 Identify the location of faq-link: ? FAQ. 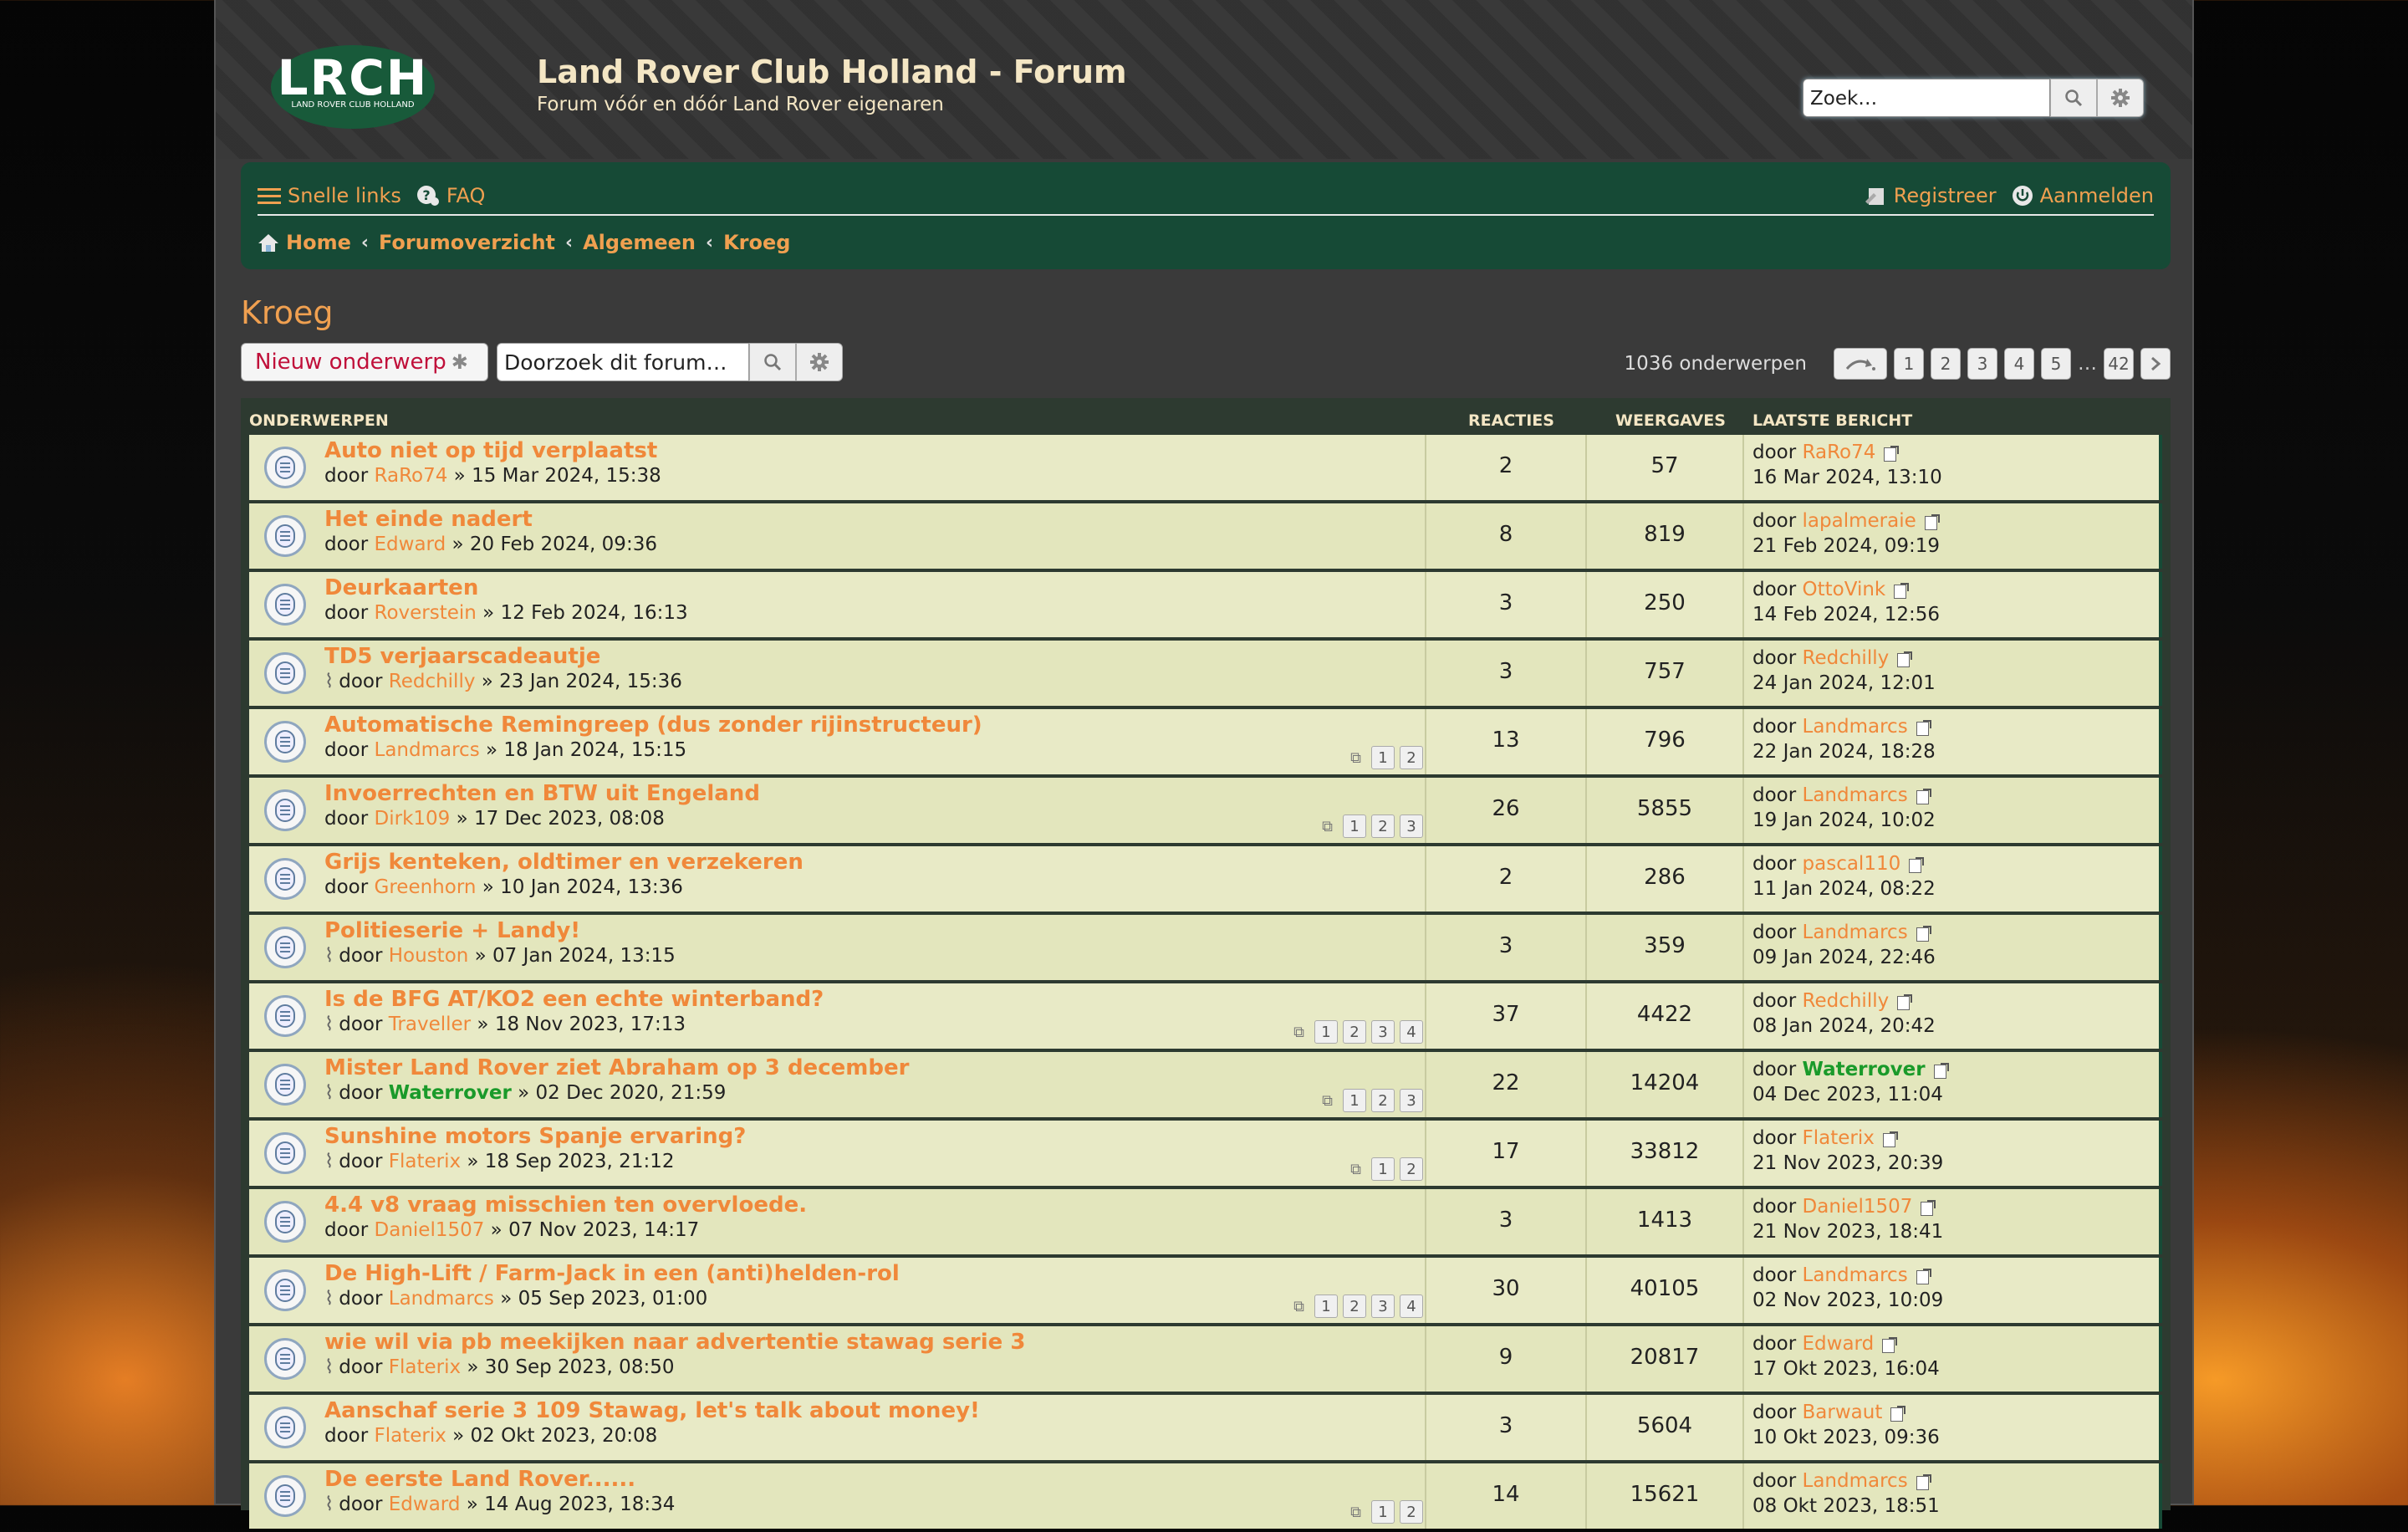
(451, 195).